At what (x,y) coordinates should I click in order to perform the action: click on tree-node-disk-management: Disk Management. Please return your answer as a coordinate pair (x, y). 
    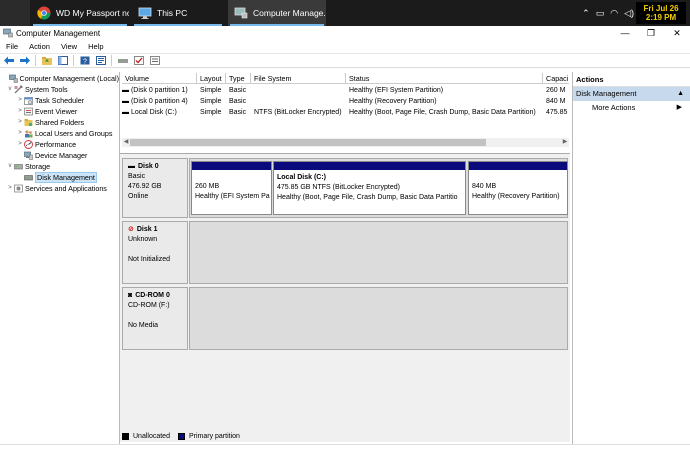
    Looking at the image, I should click on (59, 177).